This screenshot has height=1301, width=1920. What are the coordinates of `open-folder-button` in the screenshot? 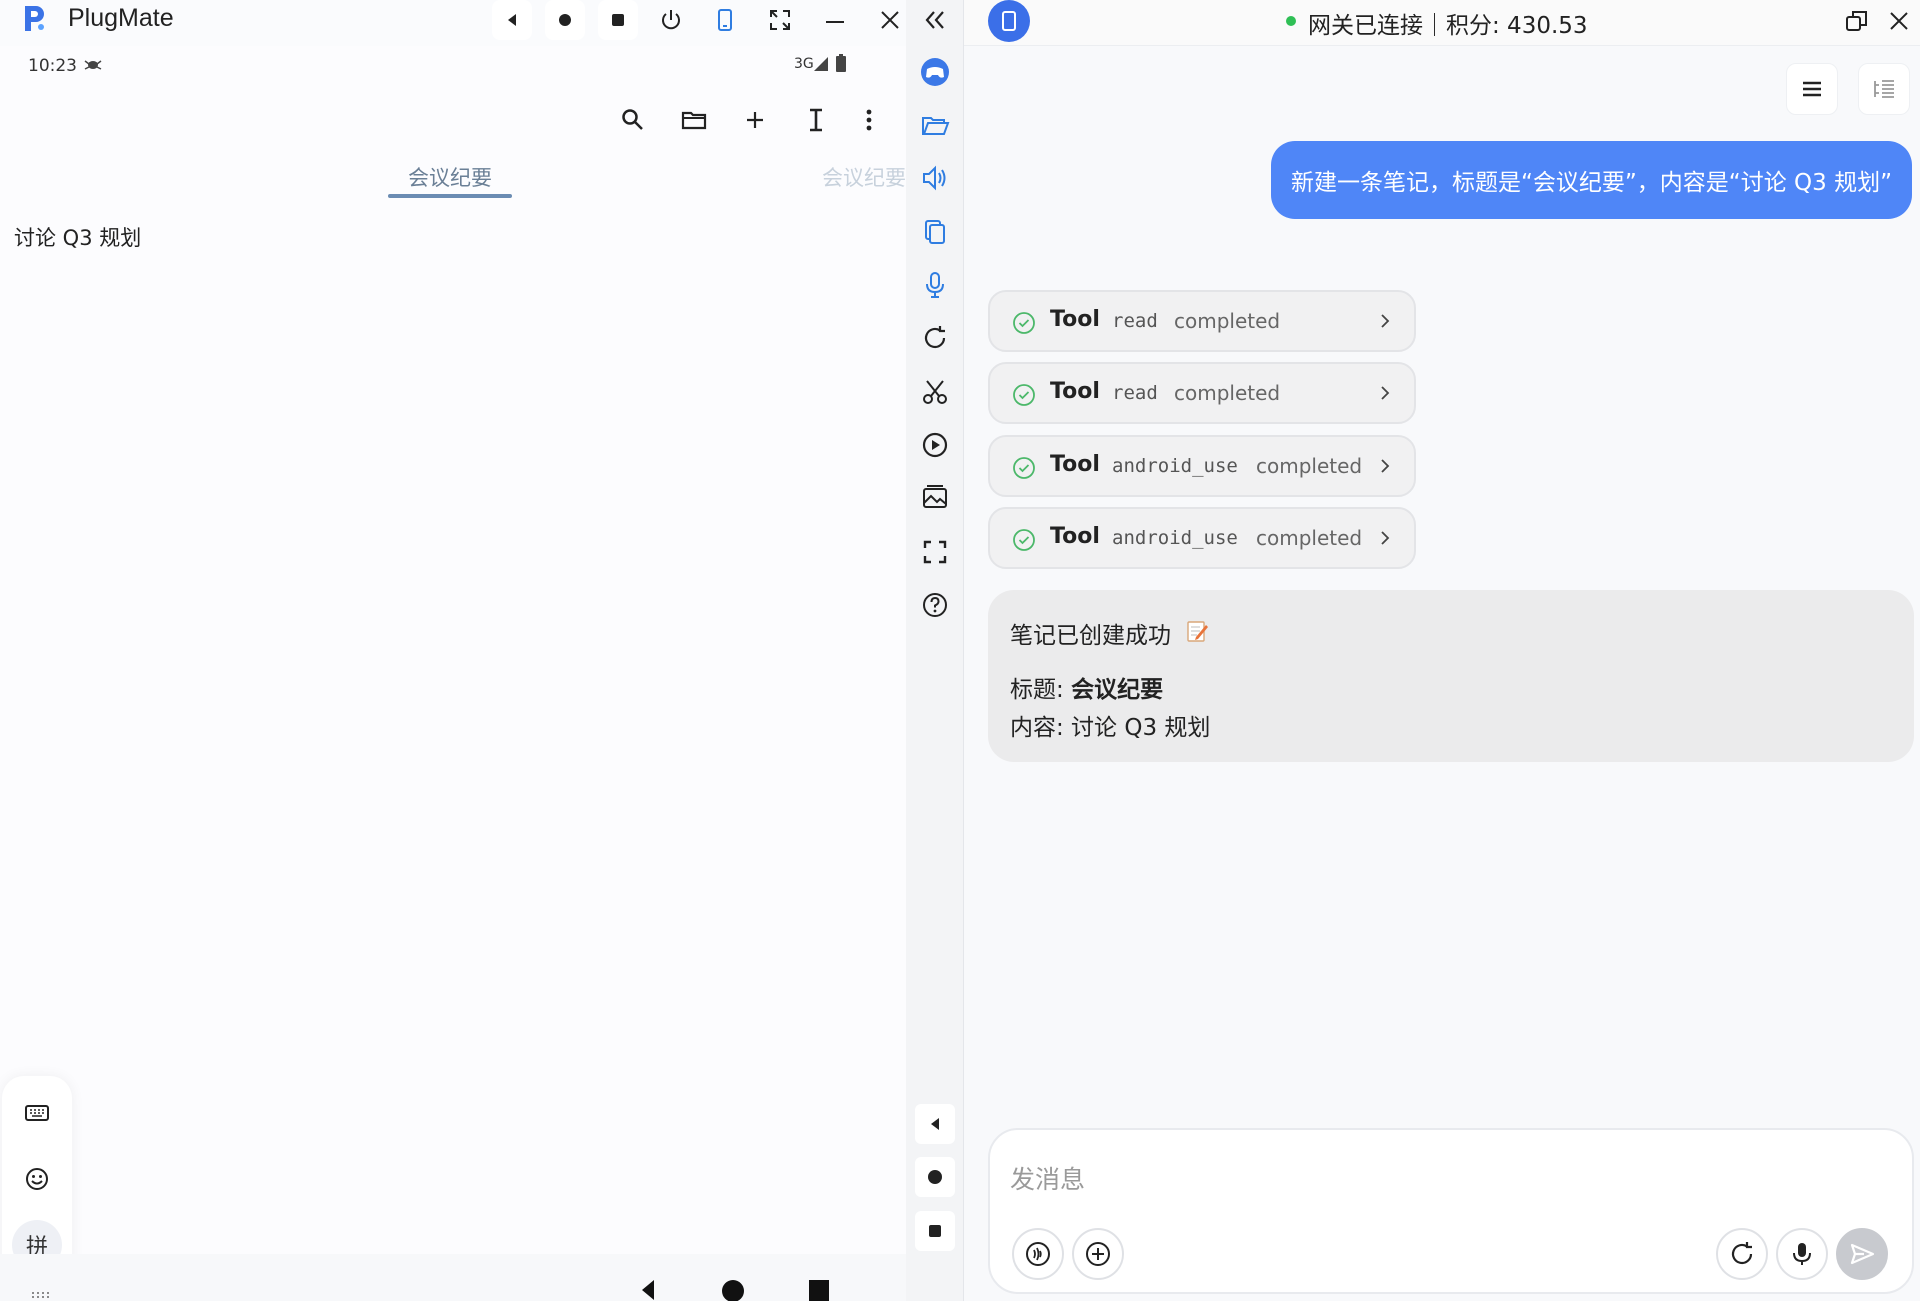 It's located at (694, 120).